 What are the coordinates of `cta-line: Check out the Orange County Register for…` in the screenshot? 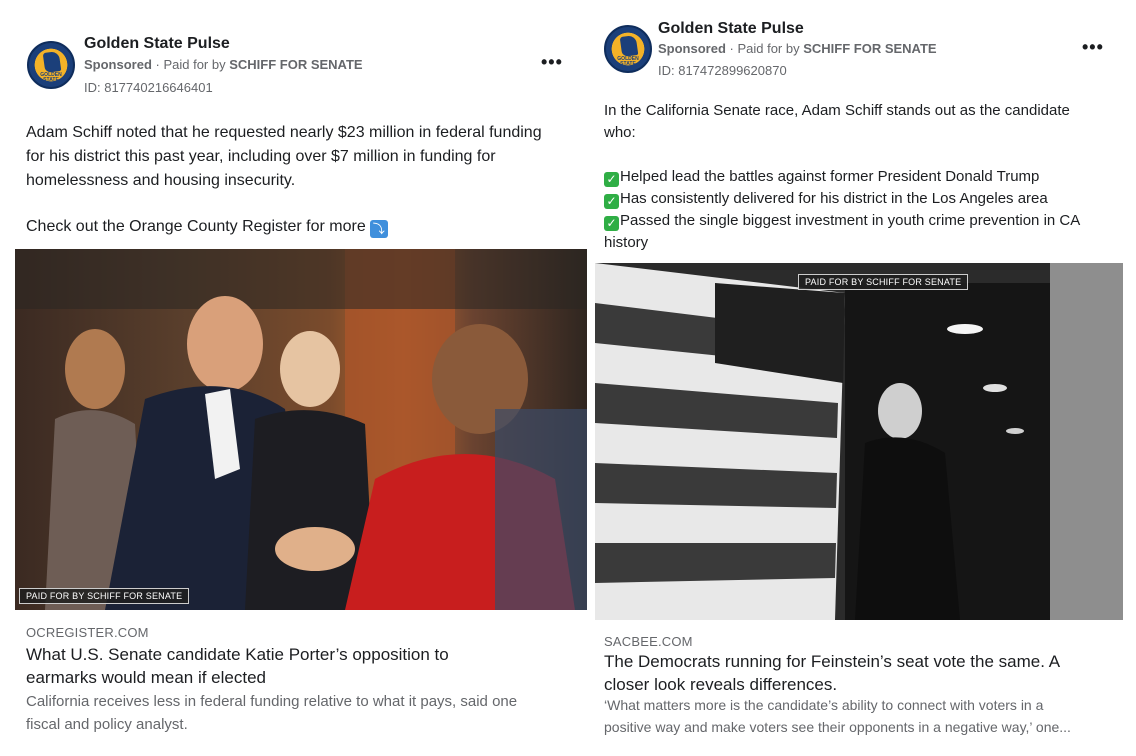 It's located at (301, 227).